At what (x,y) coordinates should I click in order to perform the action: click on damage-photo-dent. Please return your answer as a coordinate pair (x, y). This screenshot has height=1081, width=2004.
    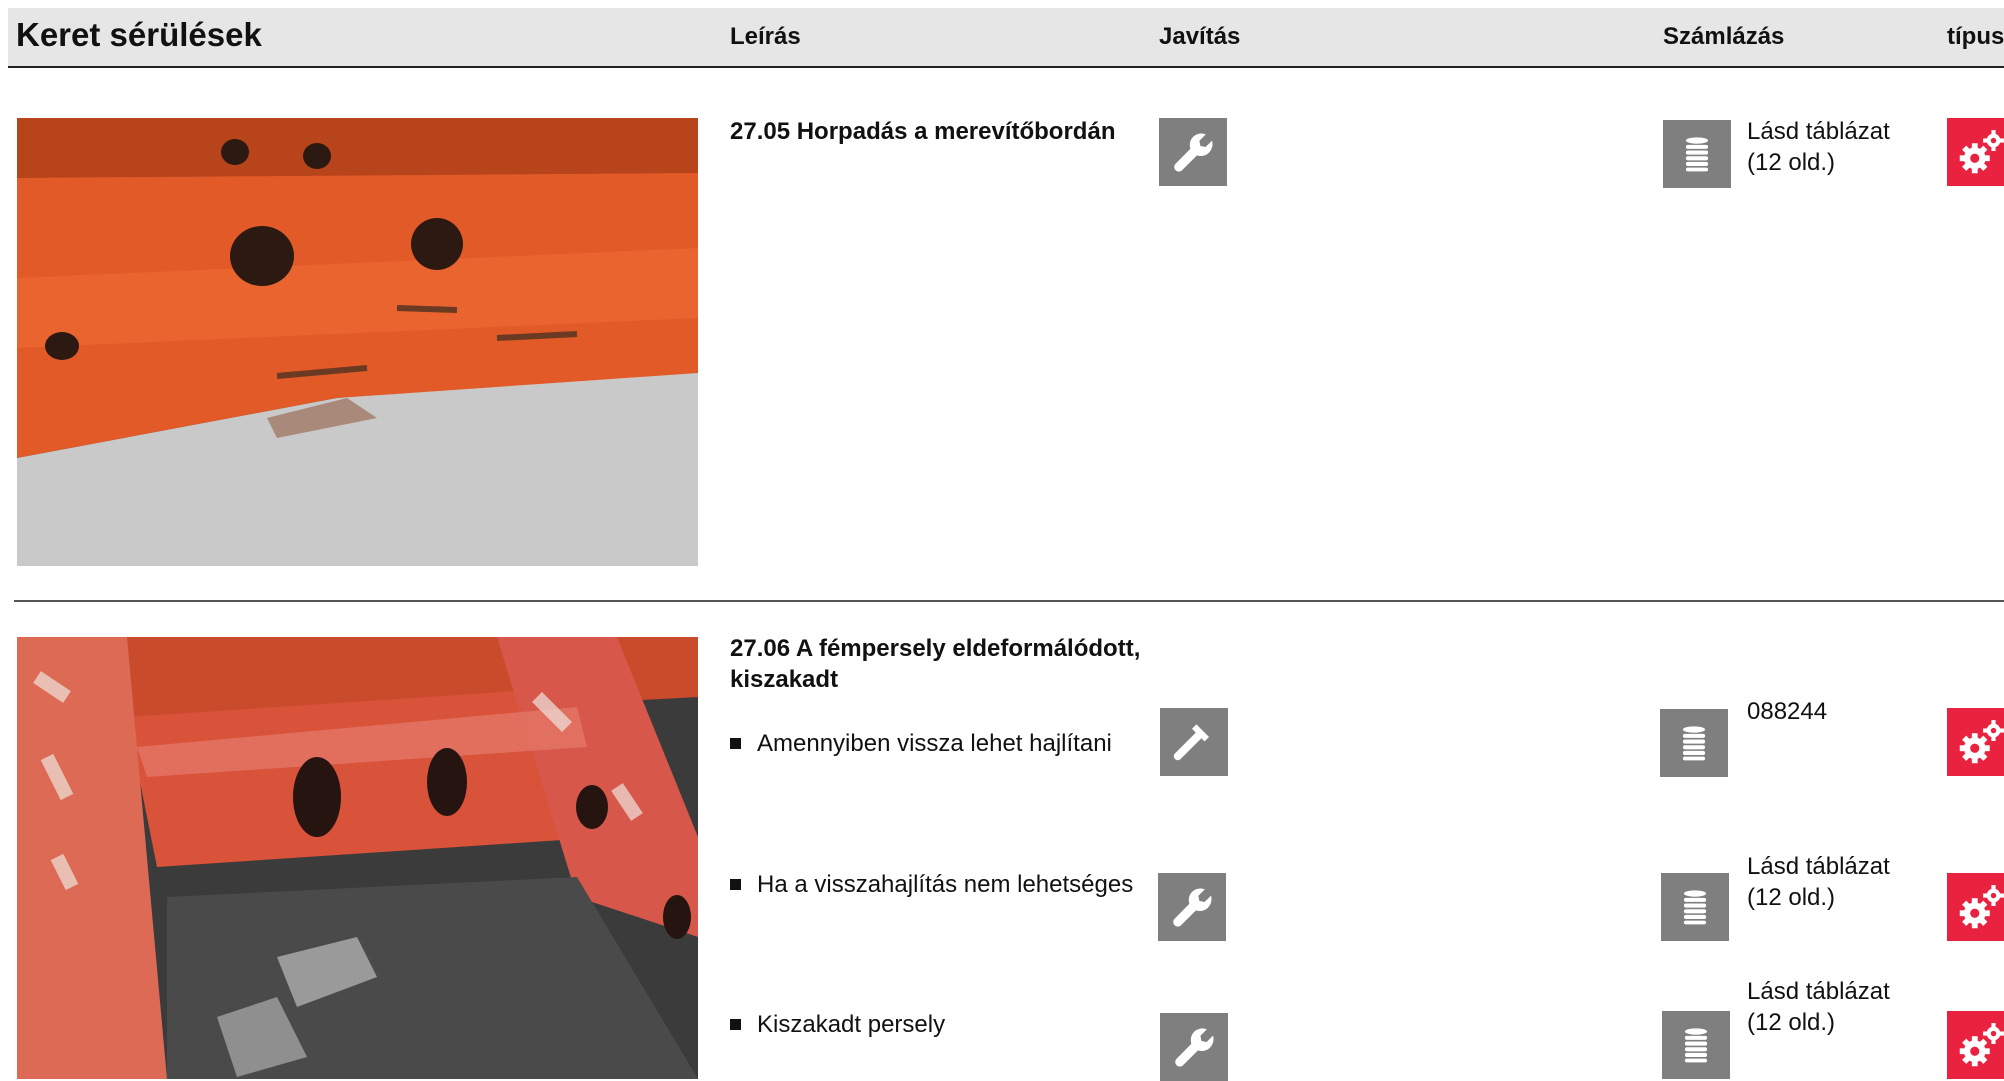
    Looking at the image, I should click on (357, 342).